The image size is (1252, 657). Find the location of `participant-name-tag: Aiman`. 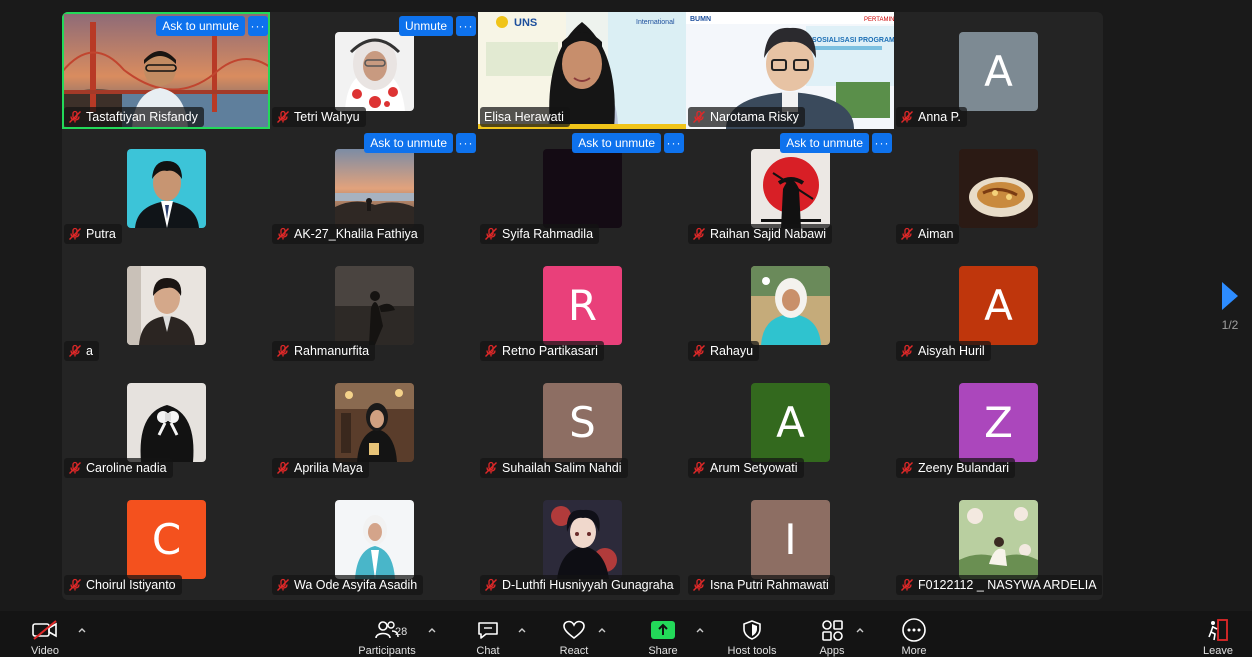

participant-name-tag: Aiman is located at coordinates (928, 234).